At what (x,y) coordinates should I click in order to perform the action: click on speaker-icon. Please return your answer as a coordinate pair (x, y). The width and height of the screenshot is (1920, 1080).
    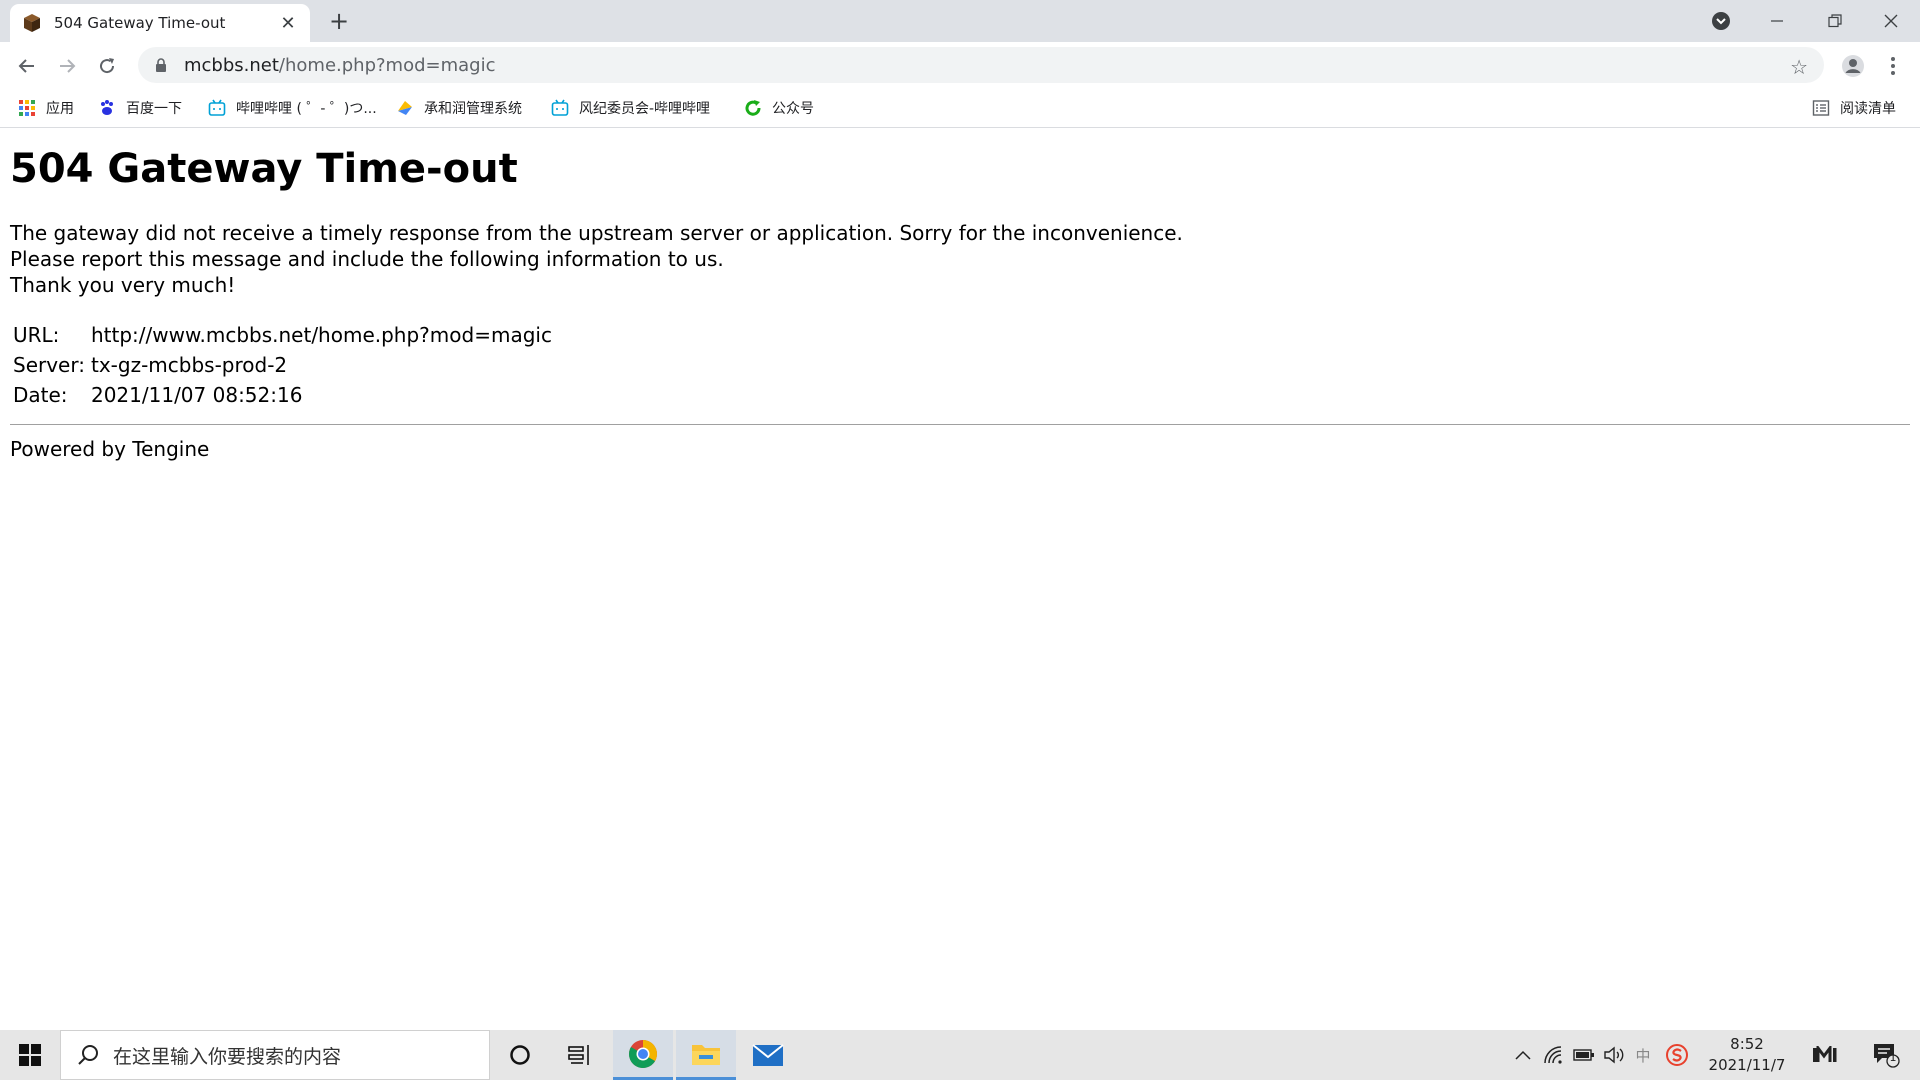
    Looking at the image, I should click on (1614, 1055).